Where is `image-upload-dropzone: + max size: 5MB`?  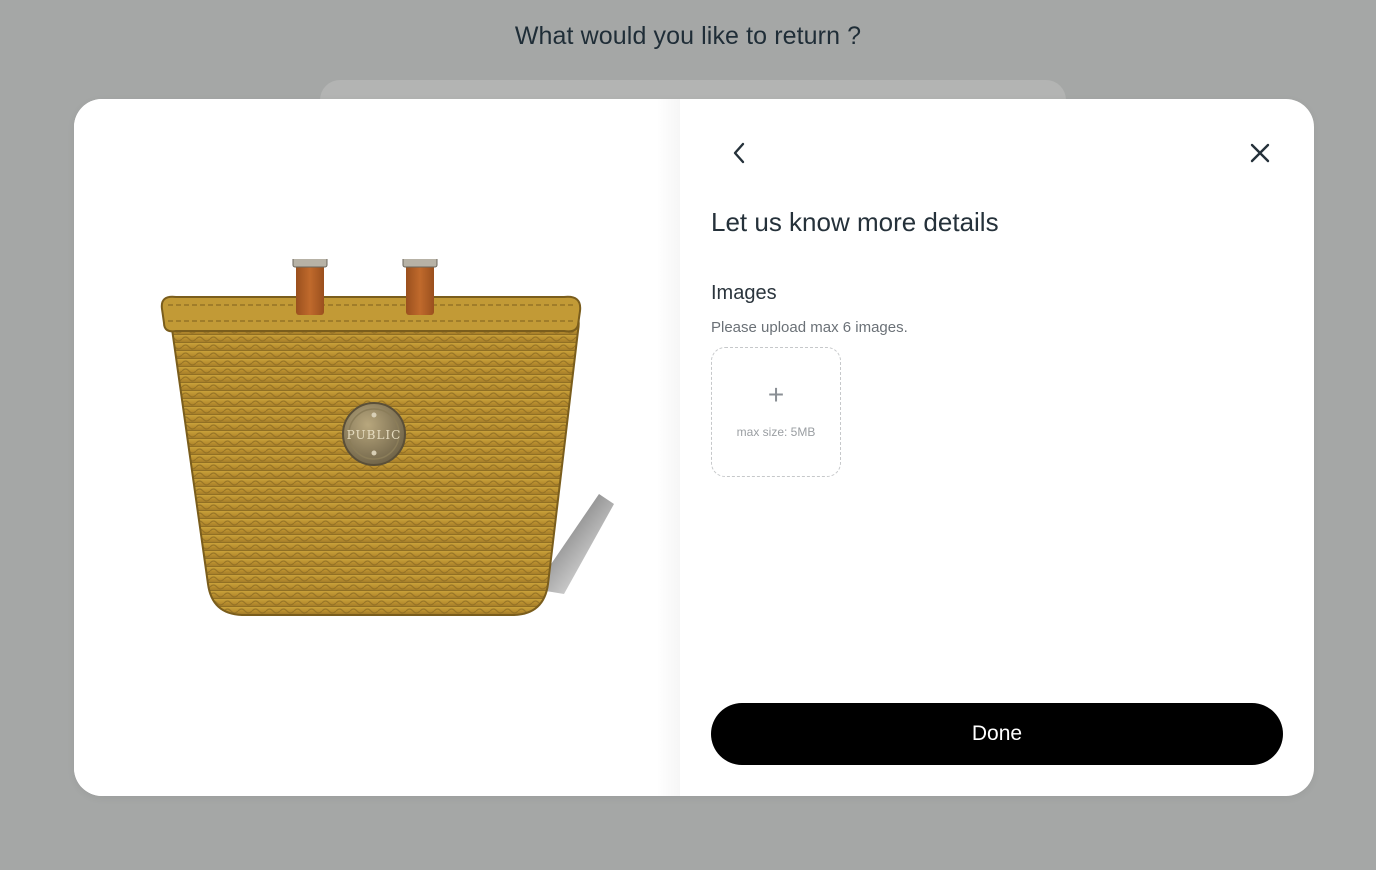 image-upload-dropzone: + max size: 5MB is located at coordinates (776, 412).